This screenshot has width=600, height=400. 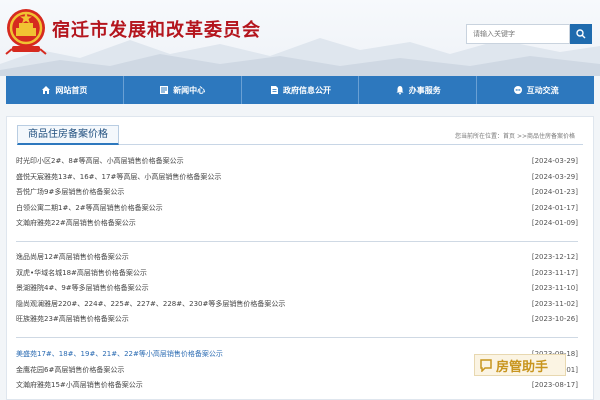 I want to click on nav-item-news: 新闻中心, so click(x=183, y=90).